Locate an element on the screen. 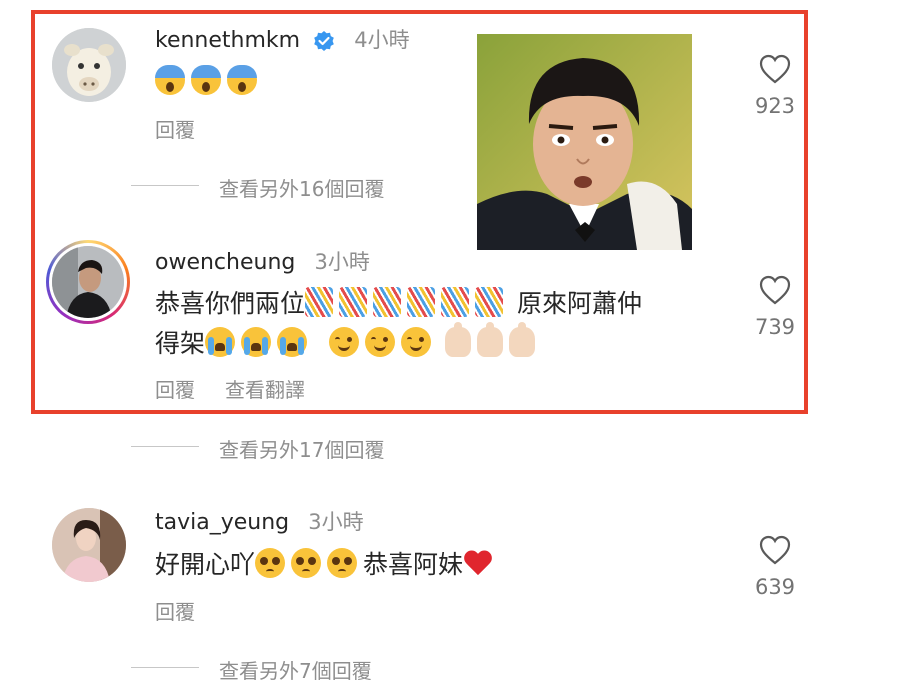 The image size is (908, 686). avatar-kennethmkm is located at coordinates (89, 65).